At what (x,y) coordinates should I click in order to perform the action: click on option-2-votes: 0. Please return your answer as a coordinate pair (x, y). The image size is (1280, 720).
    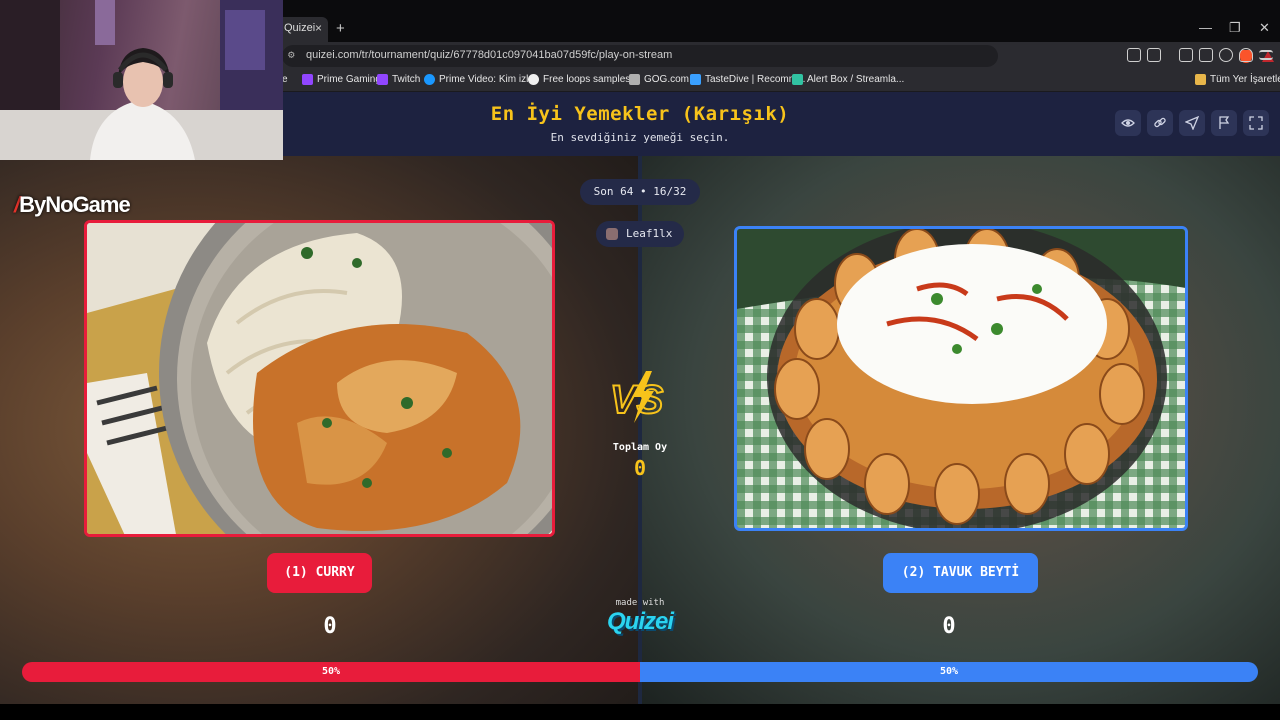
    Looking at the image, I should click on (949, 626).